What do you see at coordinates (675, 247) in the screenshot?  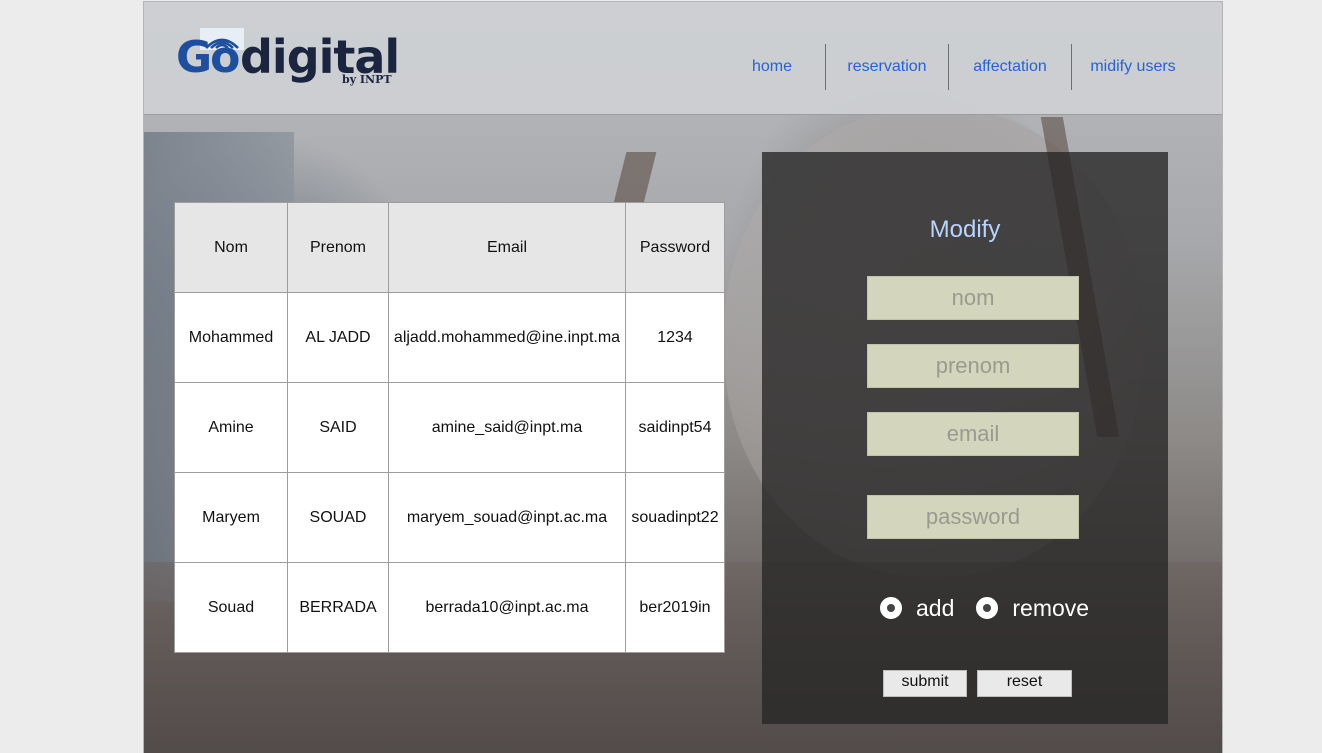 I see `column-header-password: Password` at bounding box center [675, 247].